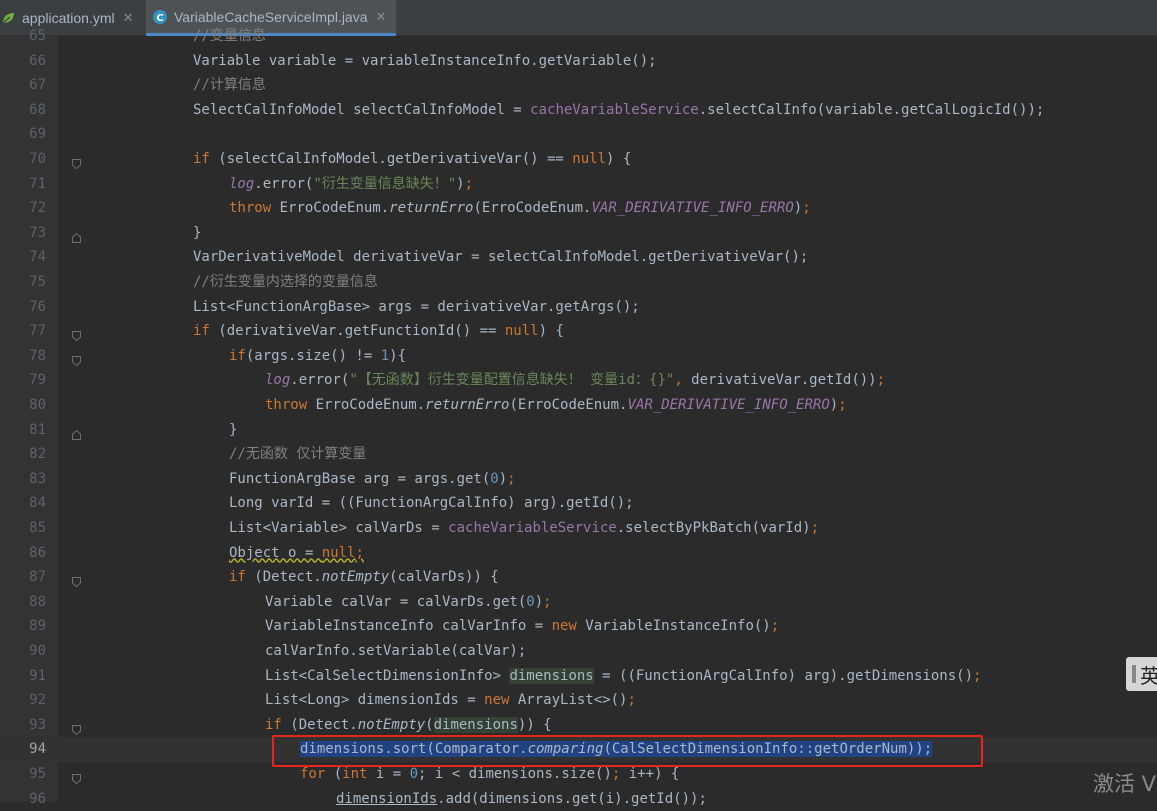  Describe the element at coordinates (37, 109) in the screenshot. I see `line-number: 68` at that location.